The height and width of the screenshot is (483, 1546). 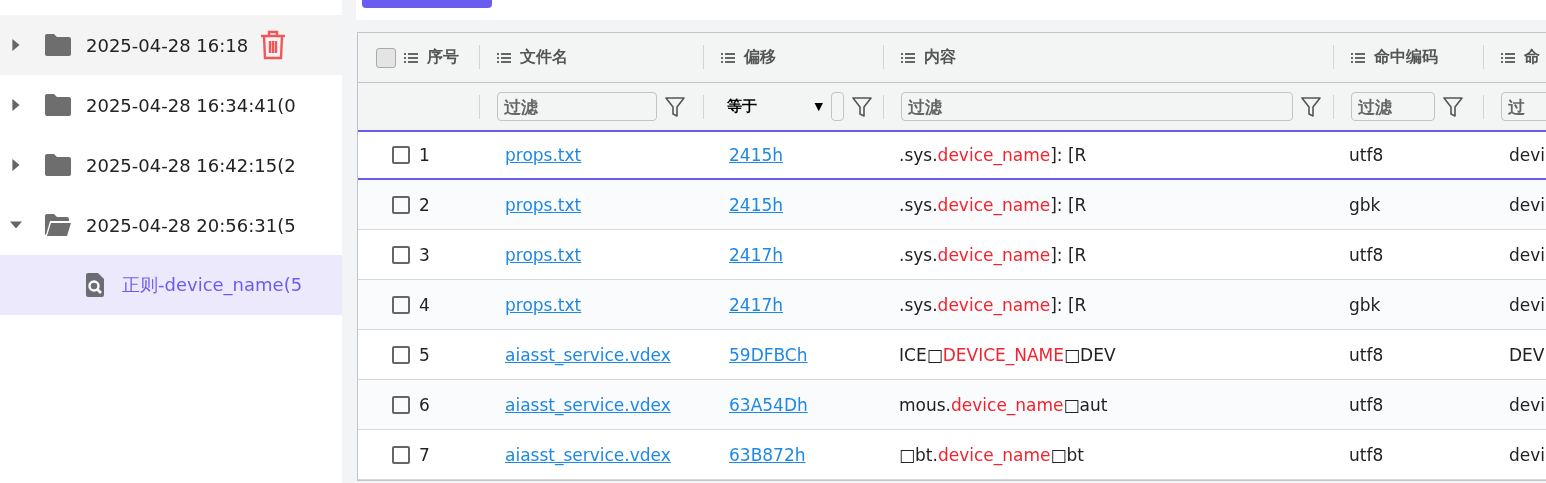 What do you see at coordinates (1527, 354) in the screenshot?
I see `table-cell: DEV` at bounding box center [1527, 354].